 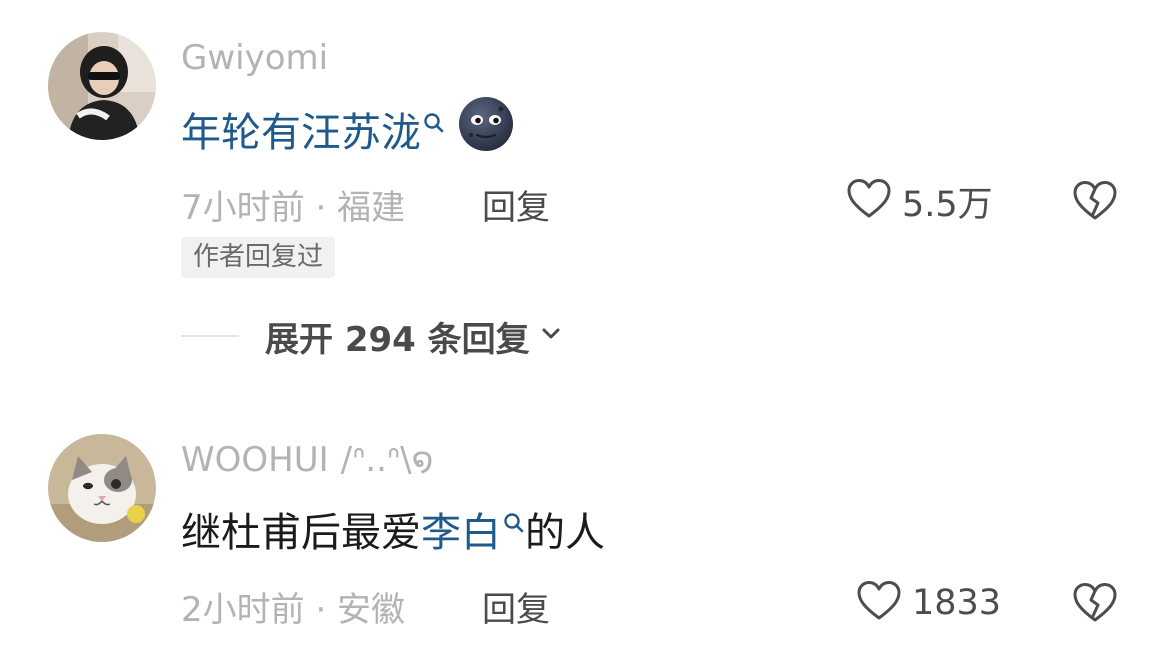 What do you see at coordinates (565, 533) in the screenshot?
I see `comment-text-suffix: 的人` at bounding box center [565, 533].